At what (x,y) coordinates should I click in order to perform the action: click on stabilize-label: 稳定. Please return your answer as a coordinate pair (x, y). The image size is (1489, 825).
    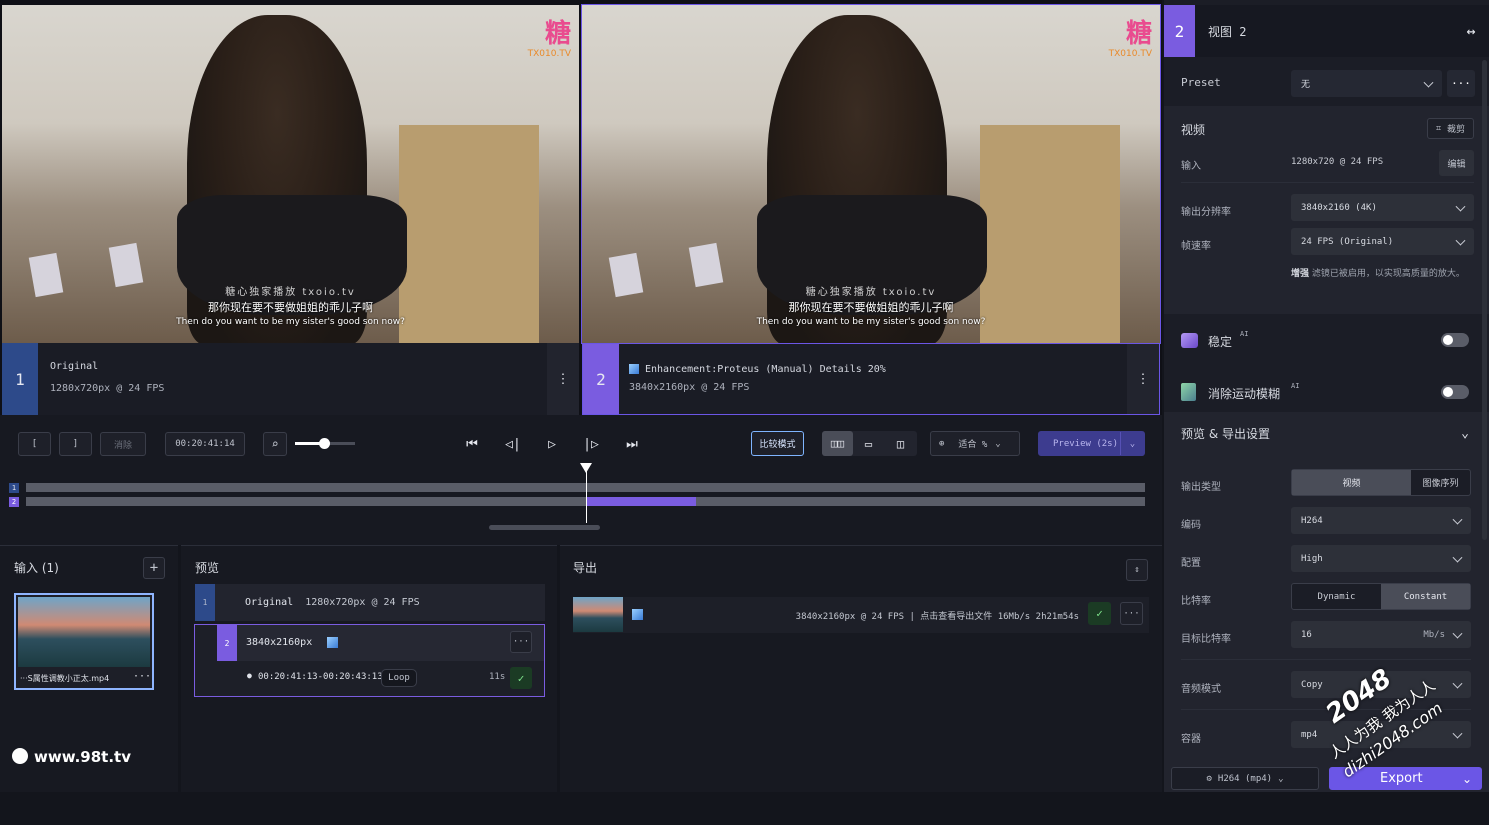
    Looking at the image, I should click on (1220, 342).